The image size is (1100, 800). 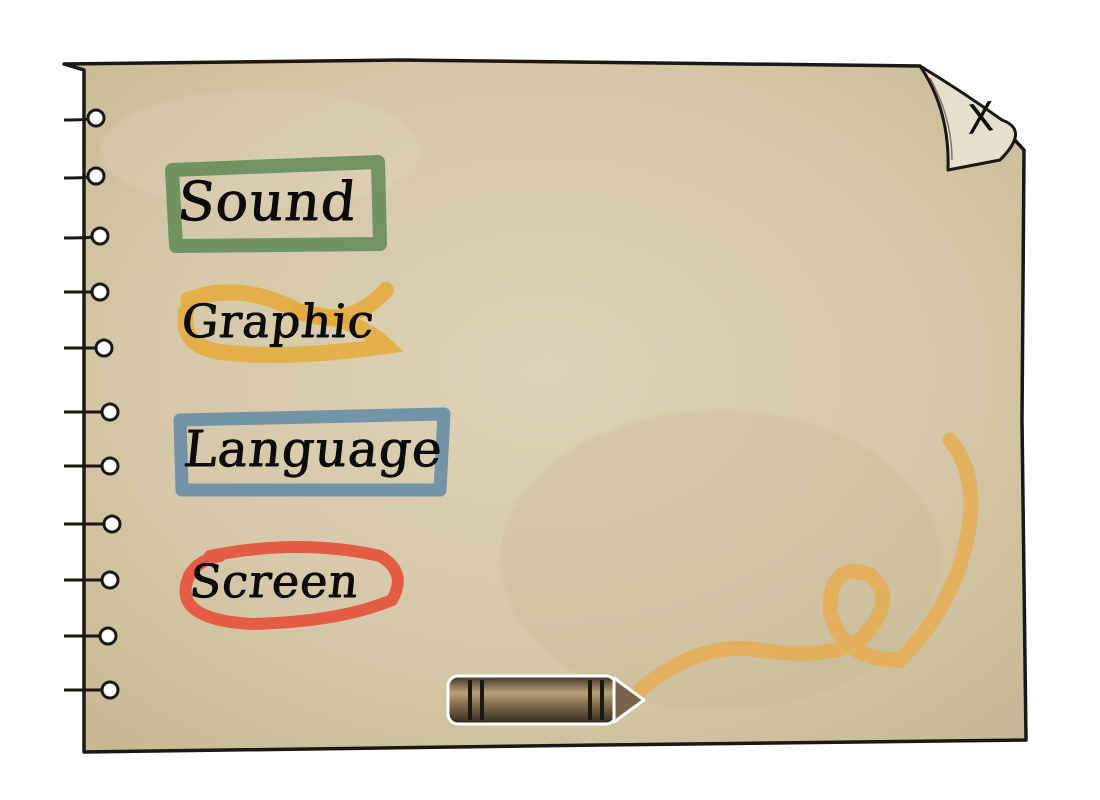 What do you see at coordinates (278, 321) in the screenshot?
I see `menu-item-graphic-label: Graphic` at bounding box center [278, 321].